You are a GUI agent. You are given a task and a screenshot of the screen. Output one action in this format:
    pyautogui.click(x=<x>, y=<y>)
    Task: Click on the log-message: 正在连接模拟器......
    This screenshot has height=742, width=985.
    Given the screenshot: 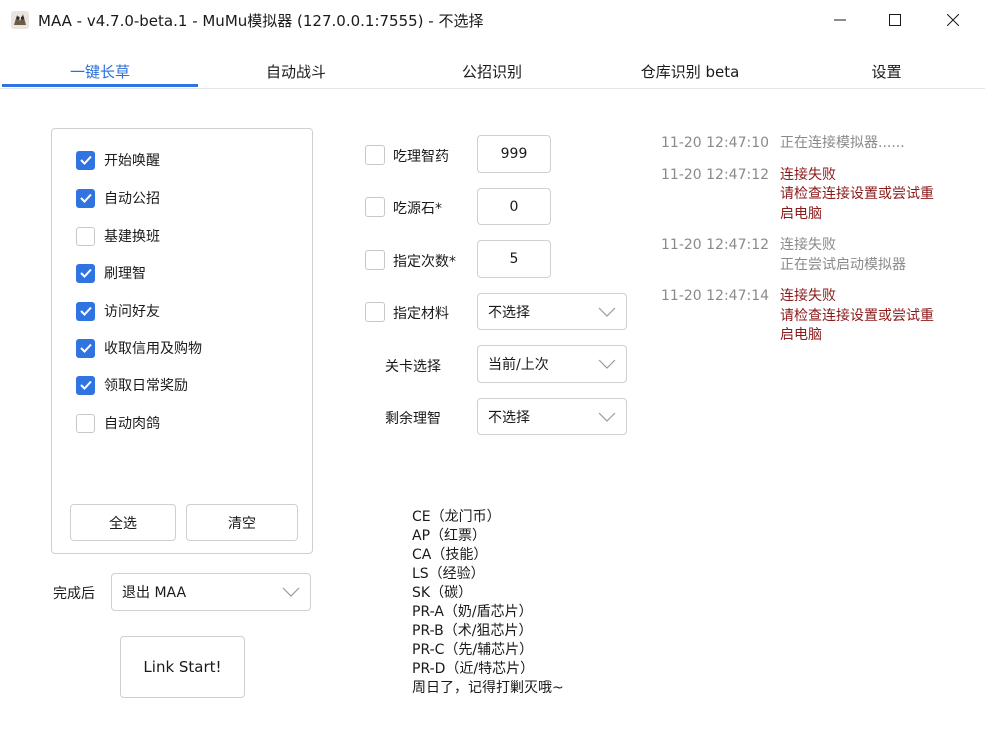 What is the action you would take?
    pyautogui.click(x=842, y=143)
    